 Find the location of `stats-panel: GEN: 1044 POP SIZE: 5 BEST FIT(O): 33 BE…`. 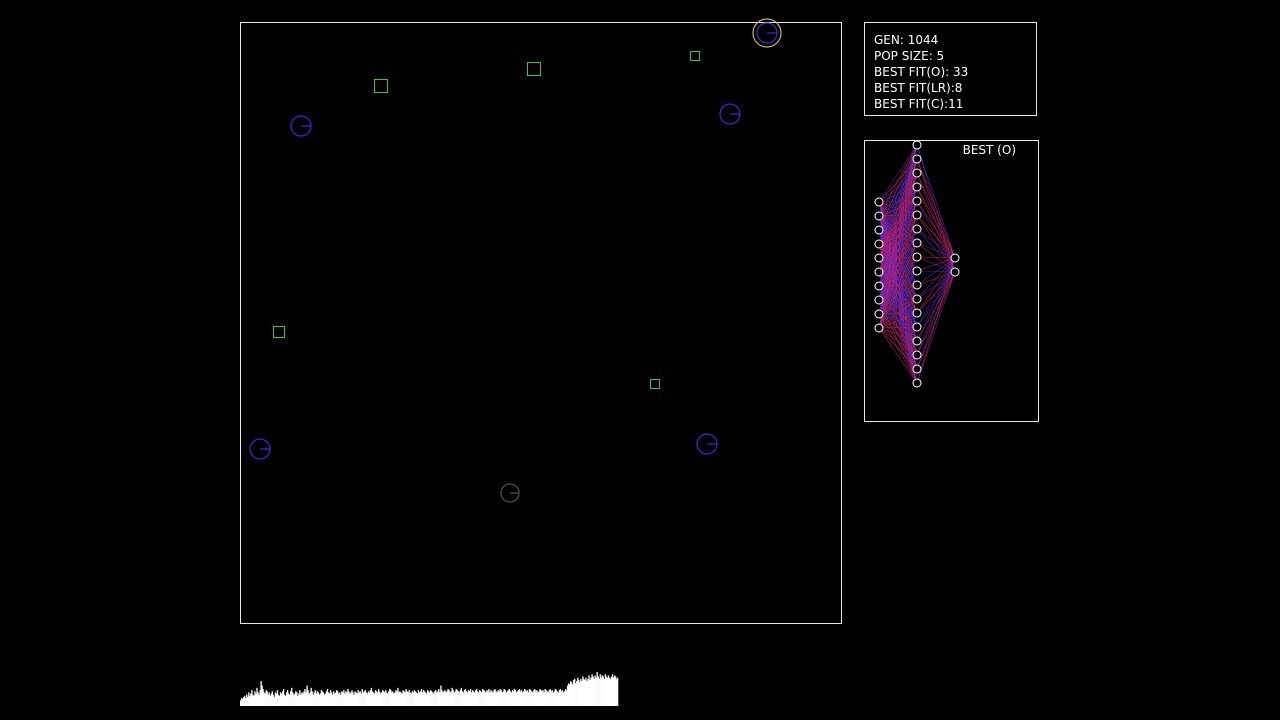

stats-panel: GEN: 1044 POP SIZE: 5 BEST FIT(O): 33 BE… is located at coordinates (950, 69).